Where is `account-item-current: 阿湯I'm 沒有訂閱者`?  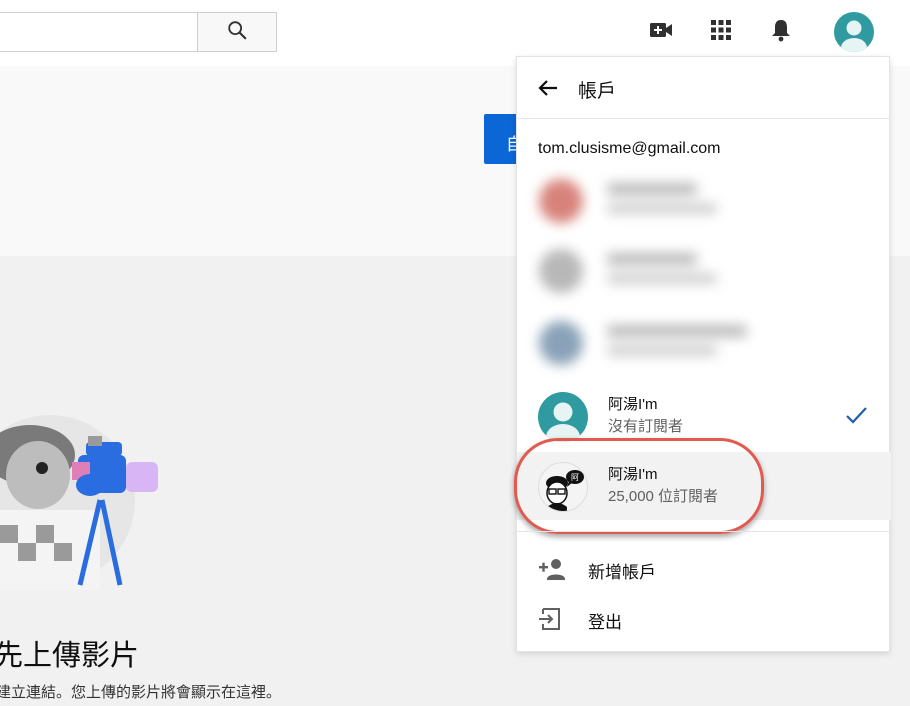 account-item-current: 阿湯I'm 沒有訂閱者 is located at coordinates (704, 416).